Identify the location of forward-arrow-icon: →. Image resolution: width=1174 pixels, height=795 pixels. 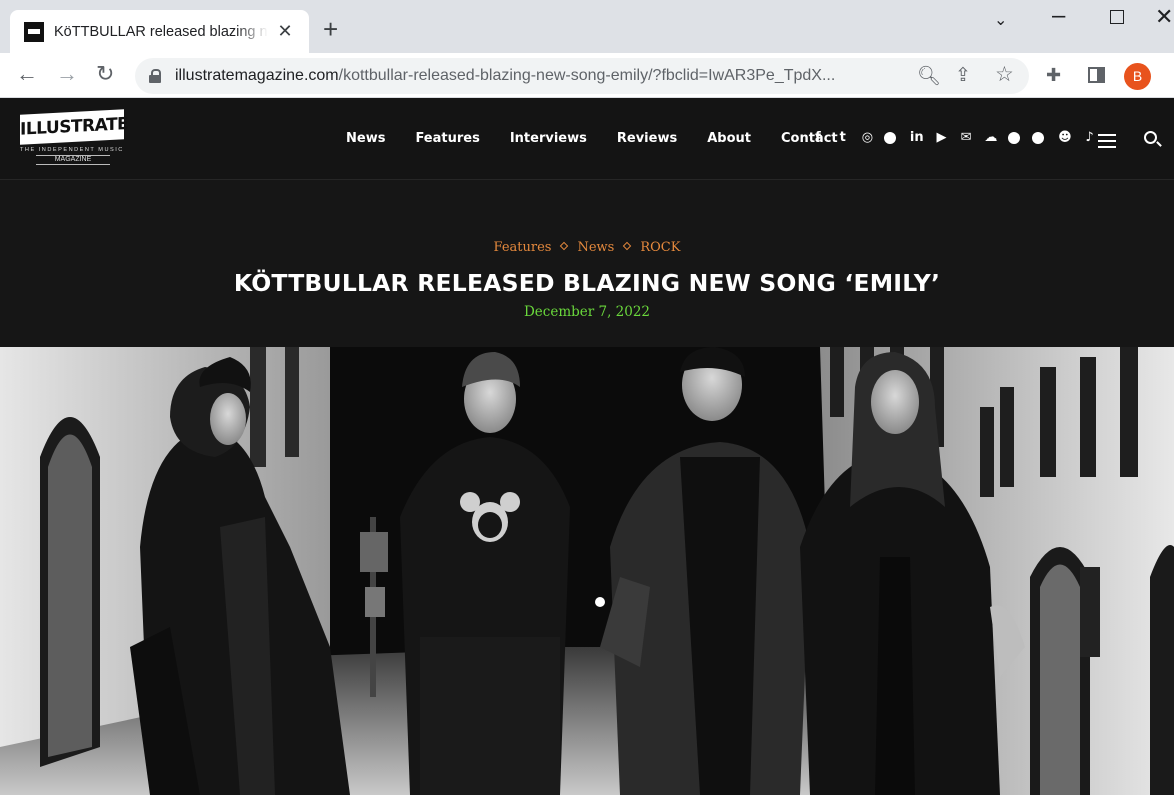
(67, 74).